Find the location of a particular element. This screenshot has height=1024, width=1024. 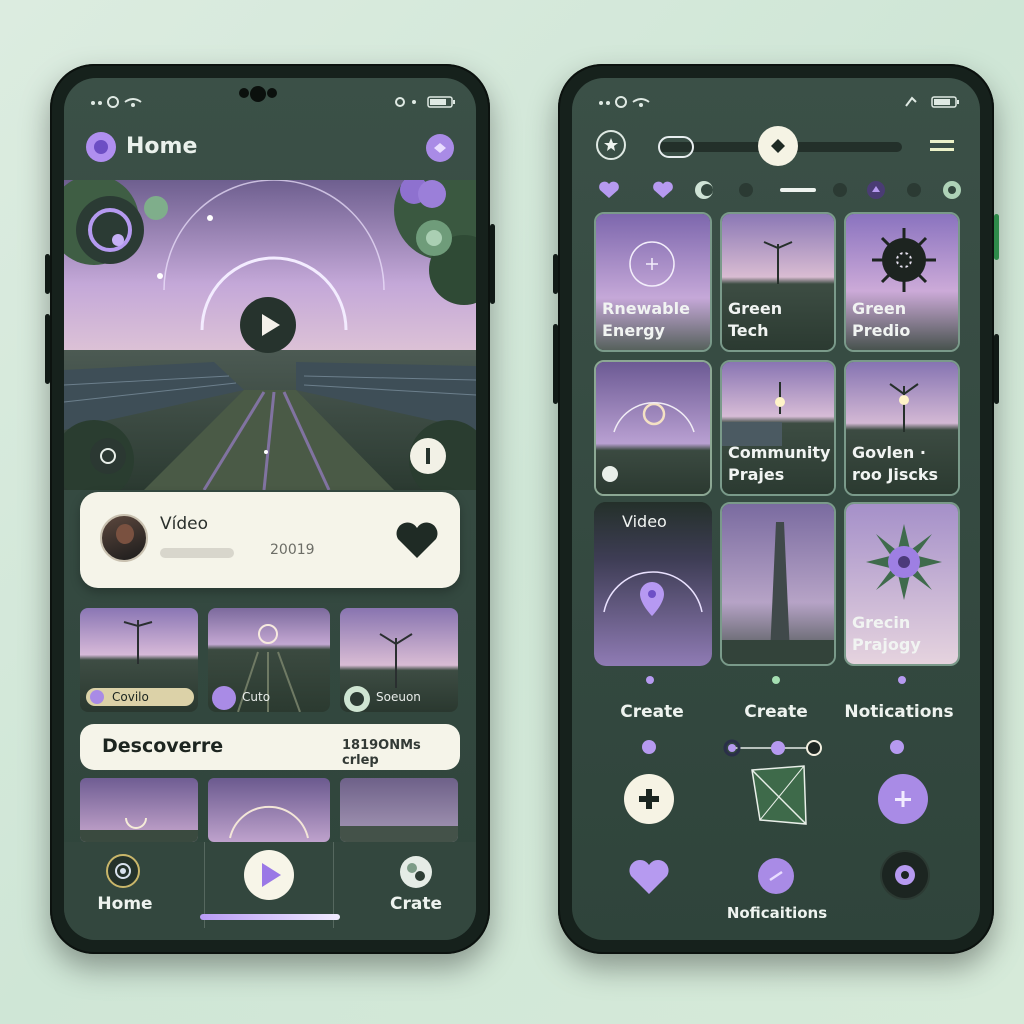

tile-label: Grecin Prajogy is located at coordinates (886, 633).